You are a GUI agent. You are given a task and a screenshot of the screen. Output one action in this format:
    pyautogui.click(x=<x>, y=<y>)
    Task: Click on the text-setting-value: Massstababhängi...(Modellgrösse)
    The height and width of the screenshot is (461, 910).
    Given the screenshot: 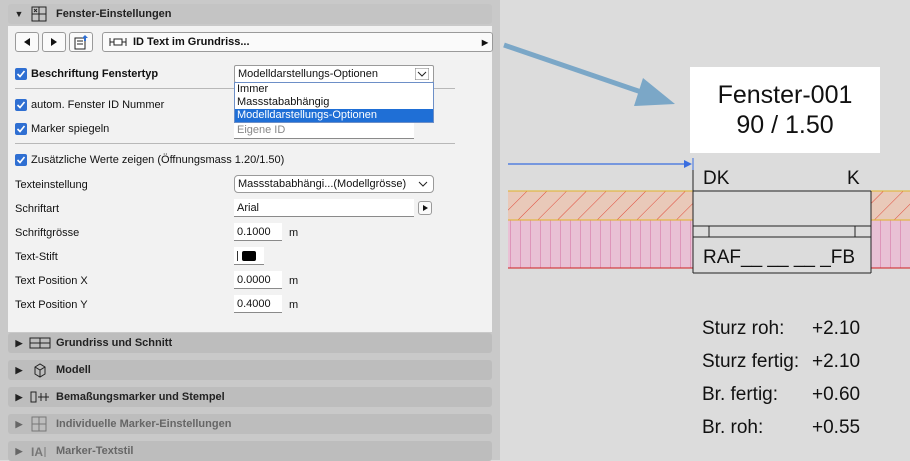 What is the action you would take?
    pyautogui.click(x=322, y=184)
    